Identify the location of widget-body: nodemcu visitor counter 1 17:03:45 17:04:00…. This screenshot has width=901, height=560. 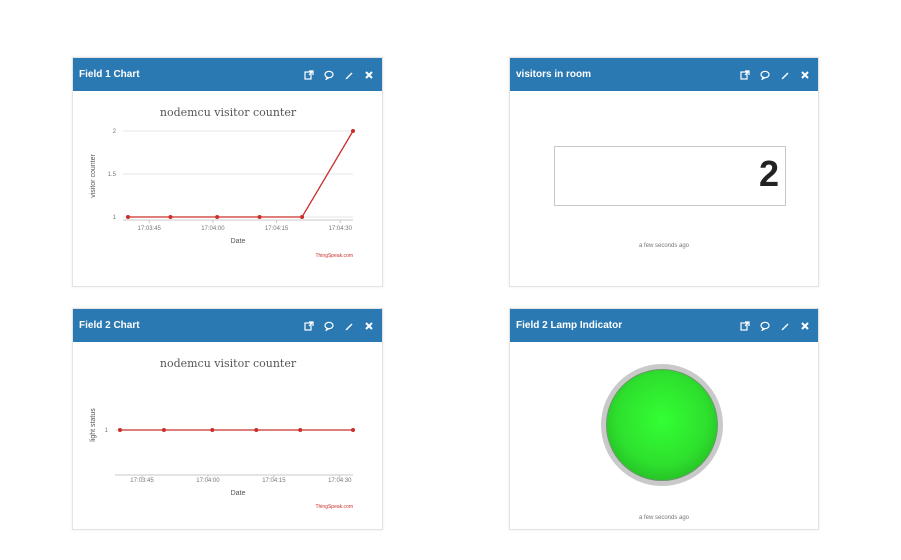
(227, 435).